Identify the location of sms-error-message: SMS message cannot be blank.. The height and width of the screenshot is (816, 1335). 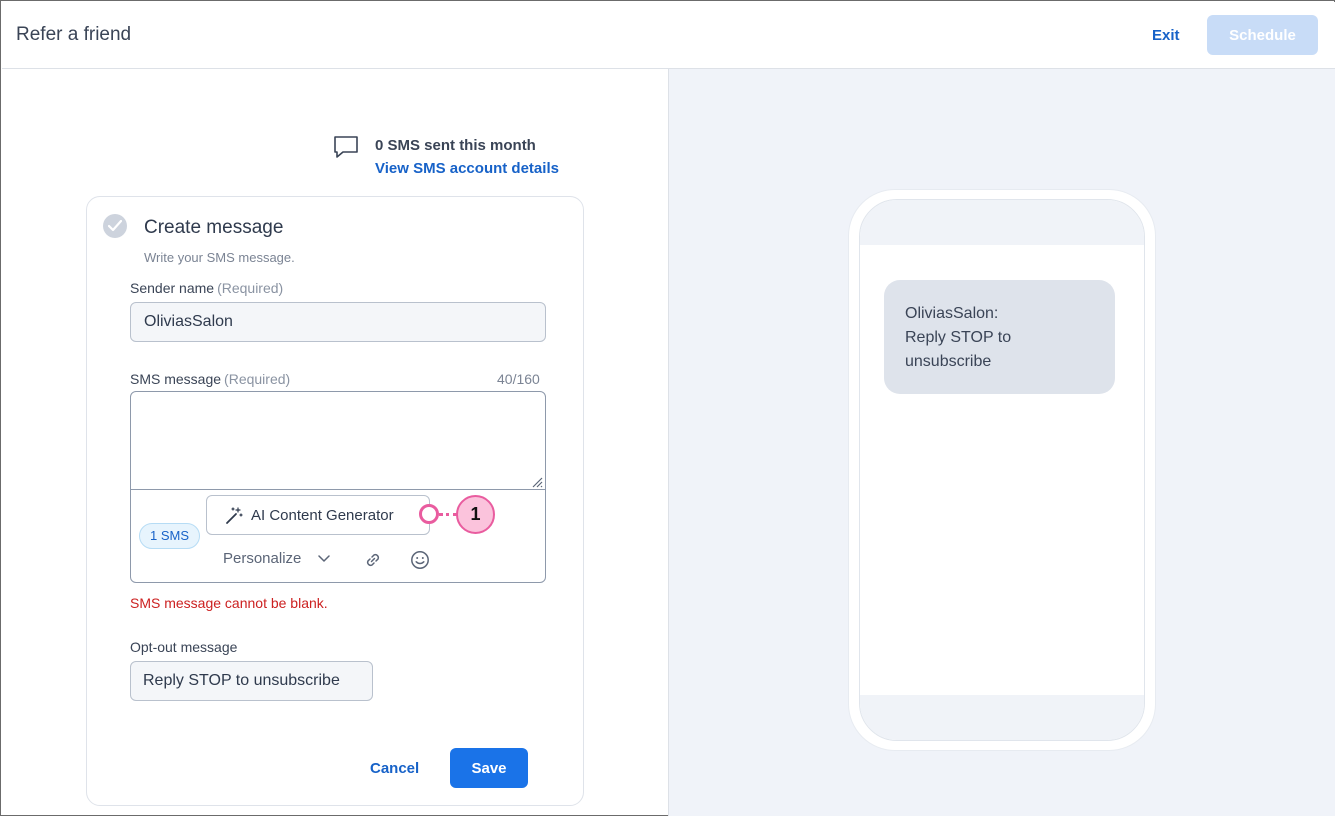
(229, 603).